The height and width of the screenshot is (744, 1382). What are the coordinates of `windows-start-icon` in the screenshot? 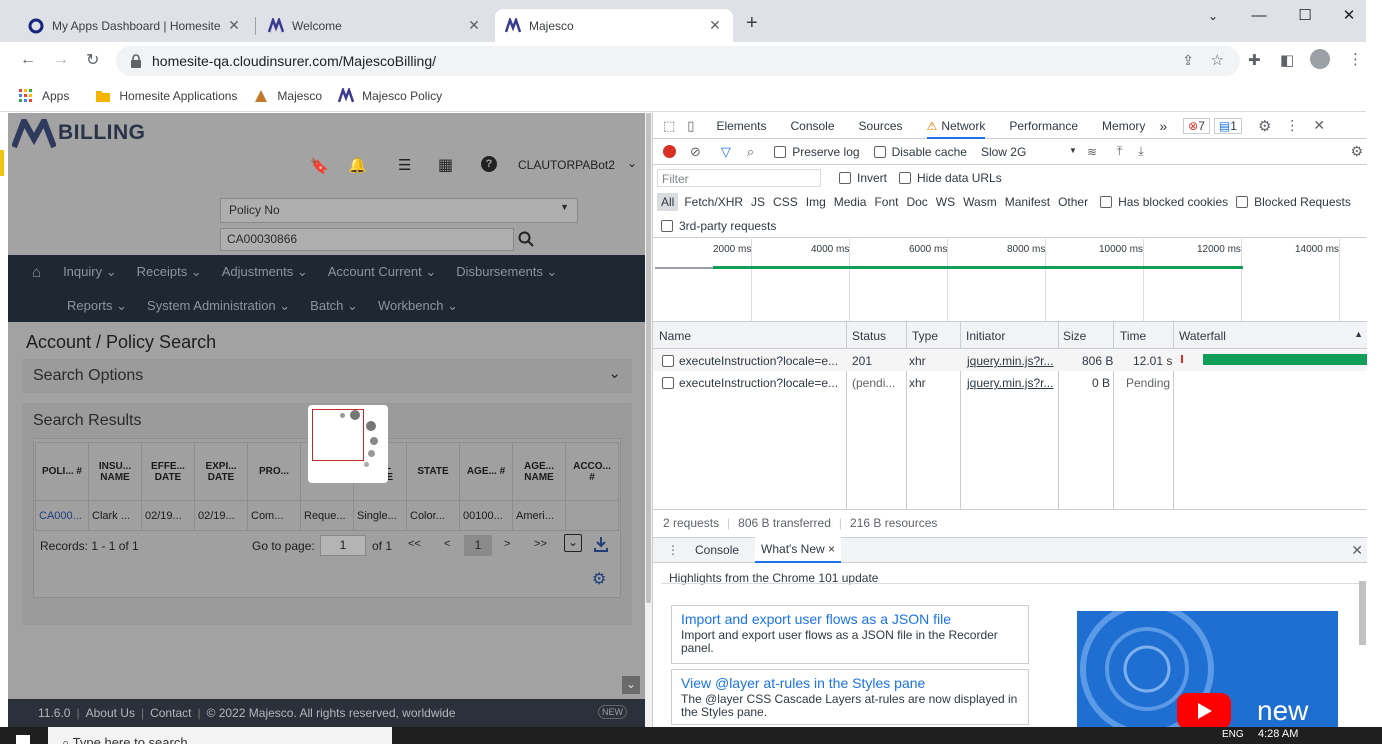 It's located at (23, 739).